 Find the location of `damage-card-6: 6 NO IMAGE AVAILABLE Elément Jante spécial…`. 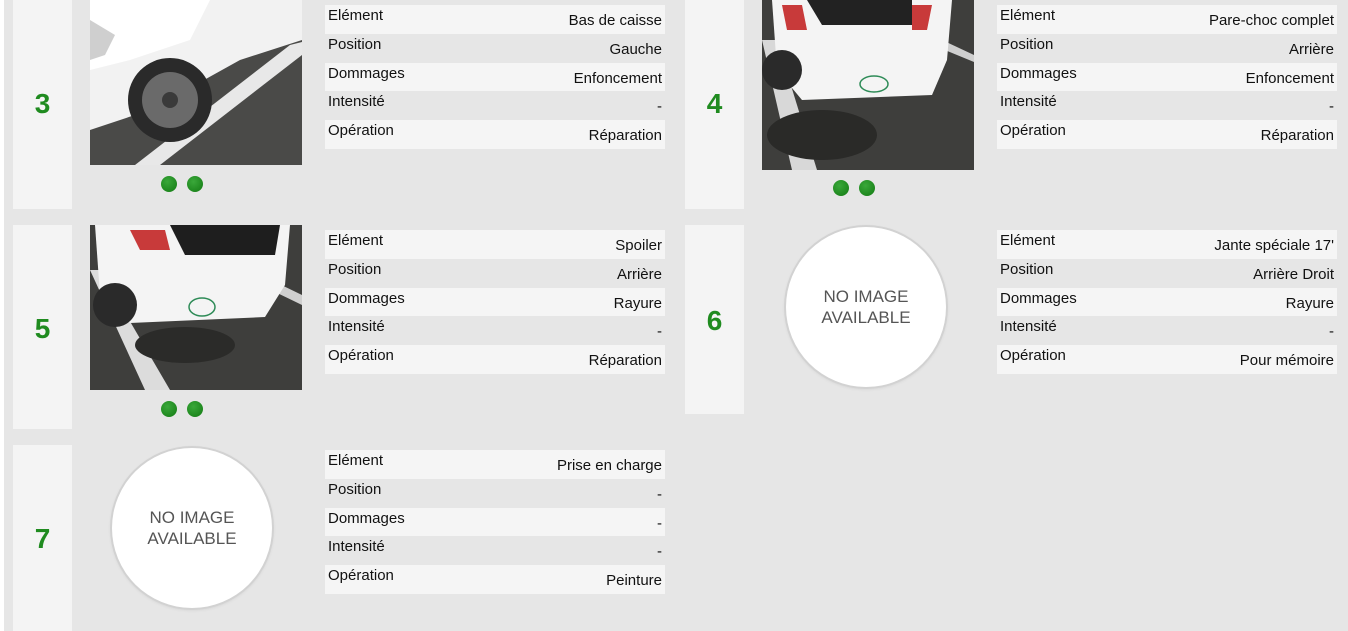

damage-card-6: 6 NO IMAGE AVAILABLE Elément Jante spécial… is located at coordinates (1015, 319).